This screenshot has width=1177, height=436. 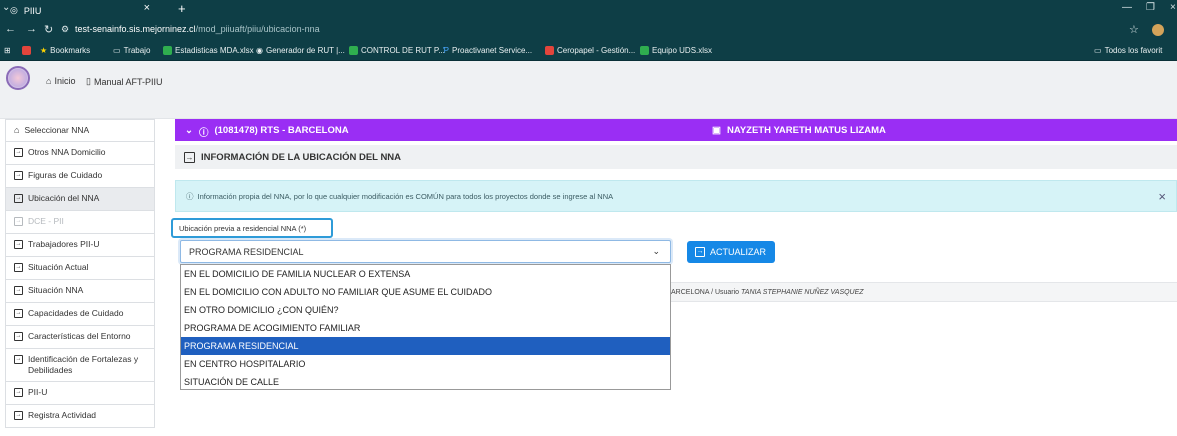 I want to click on user-name: TANIA STEPHANIE NUÑEZ VASQUEZ, so click(x=802, y=292).